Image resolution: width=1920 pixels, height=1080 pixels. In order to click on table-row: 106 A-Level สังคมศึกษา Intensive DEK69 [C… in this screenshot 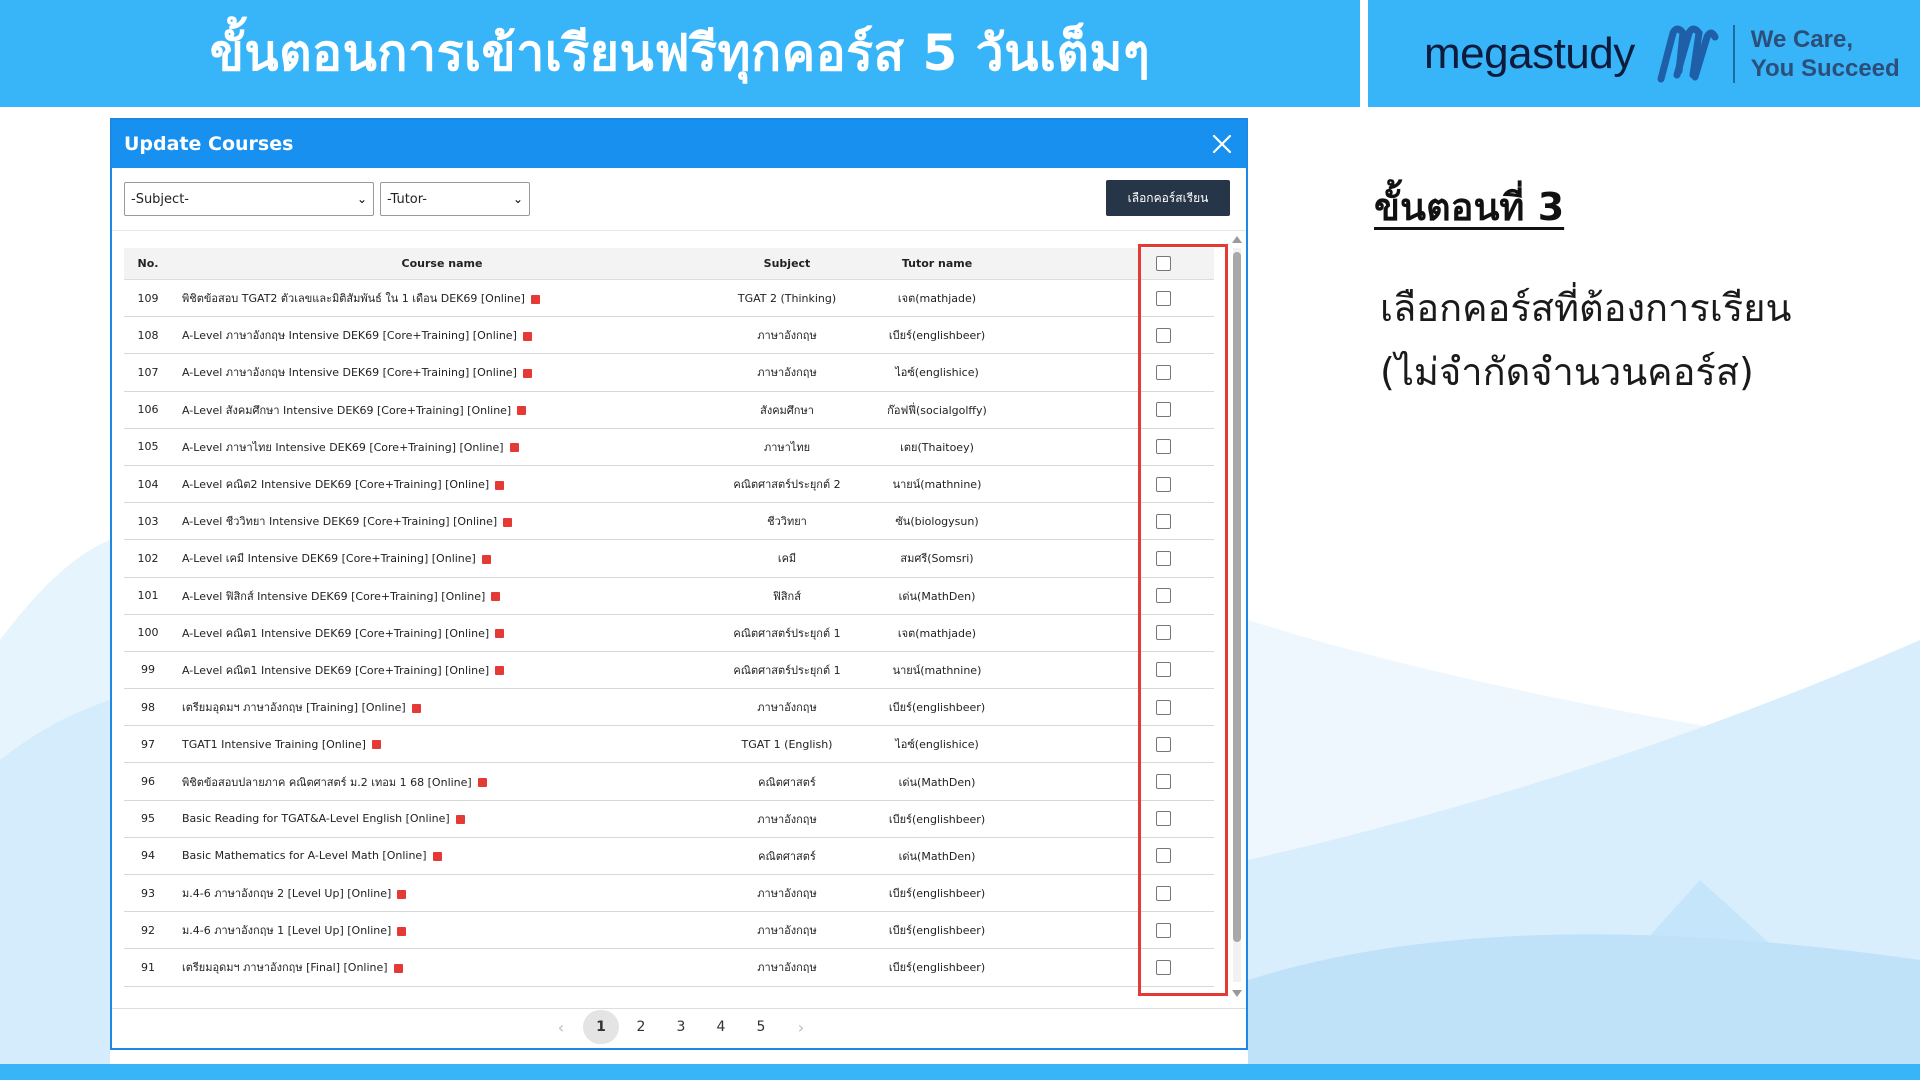, I will do `click(669, 410)`.